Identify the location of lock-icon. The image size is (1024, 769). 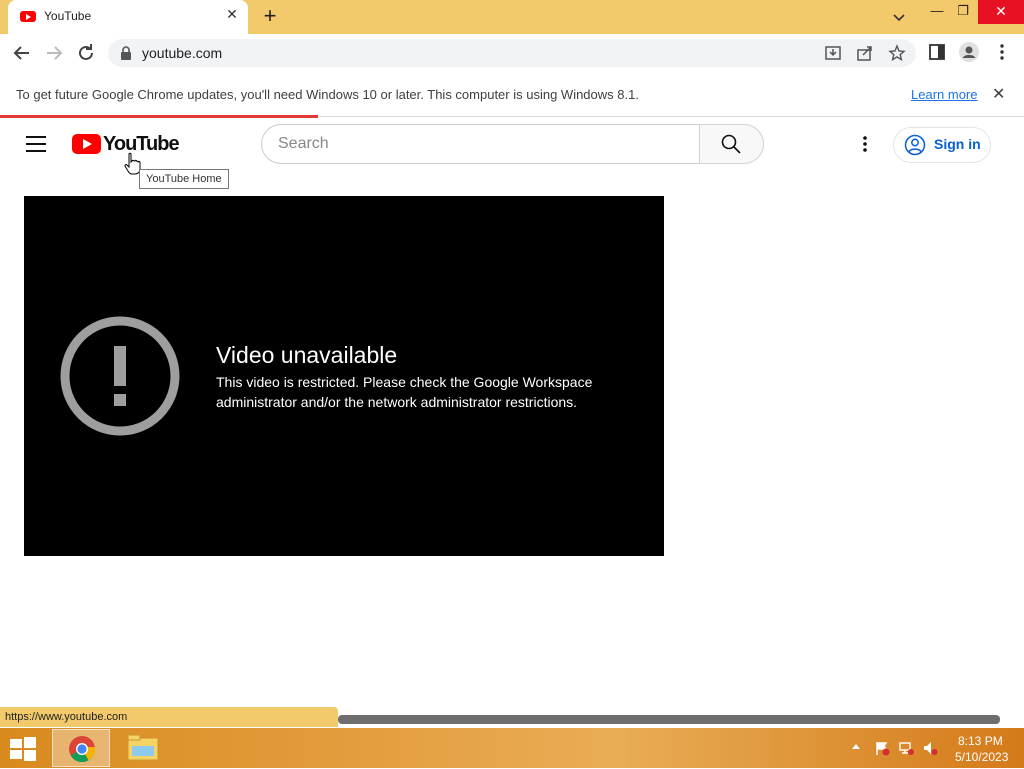
(126, 53).